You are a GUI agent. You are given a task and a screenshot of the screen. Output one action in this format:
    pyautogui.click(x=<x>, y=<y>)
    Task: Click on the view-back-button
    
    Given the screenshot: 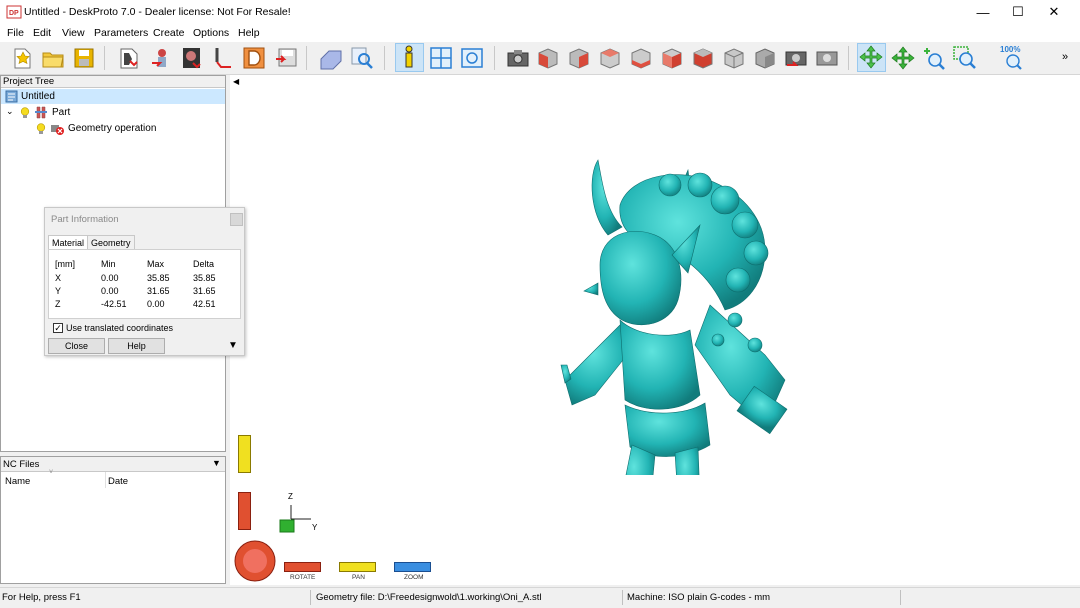 What is the action you would take?
    pyautogui.click(x=579, y=58)
    